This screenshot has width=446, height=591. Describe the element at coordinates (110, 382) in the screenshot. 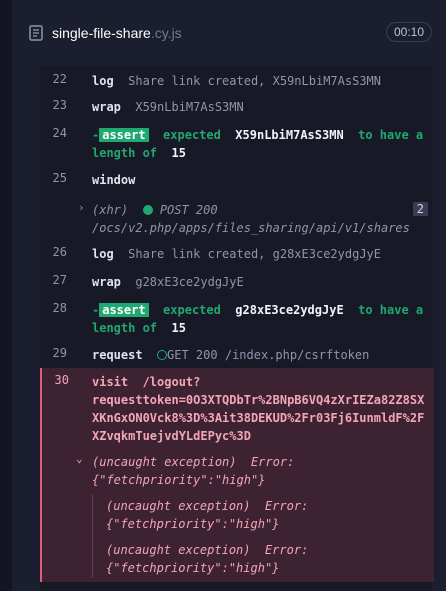

I see `command-name: visit` at that location.